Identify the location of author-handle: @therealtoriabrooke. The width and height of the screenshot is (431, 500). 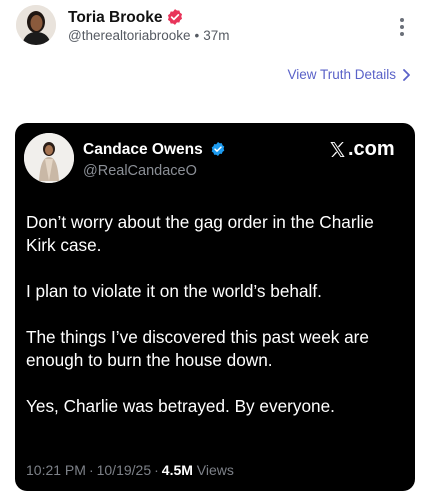
(129, 35).